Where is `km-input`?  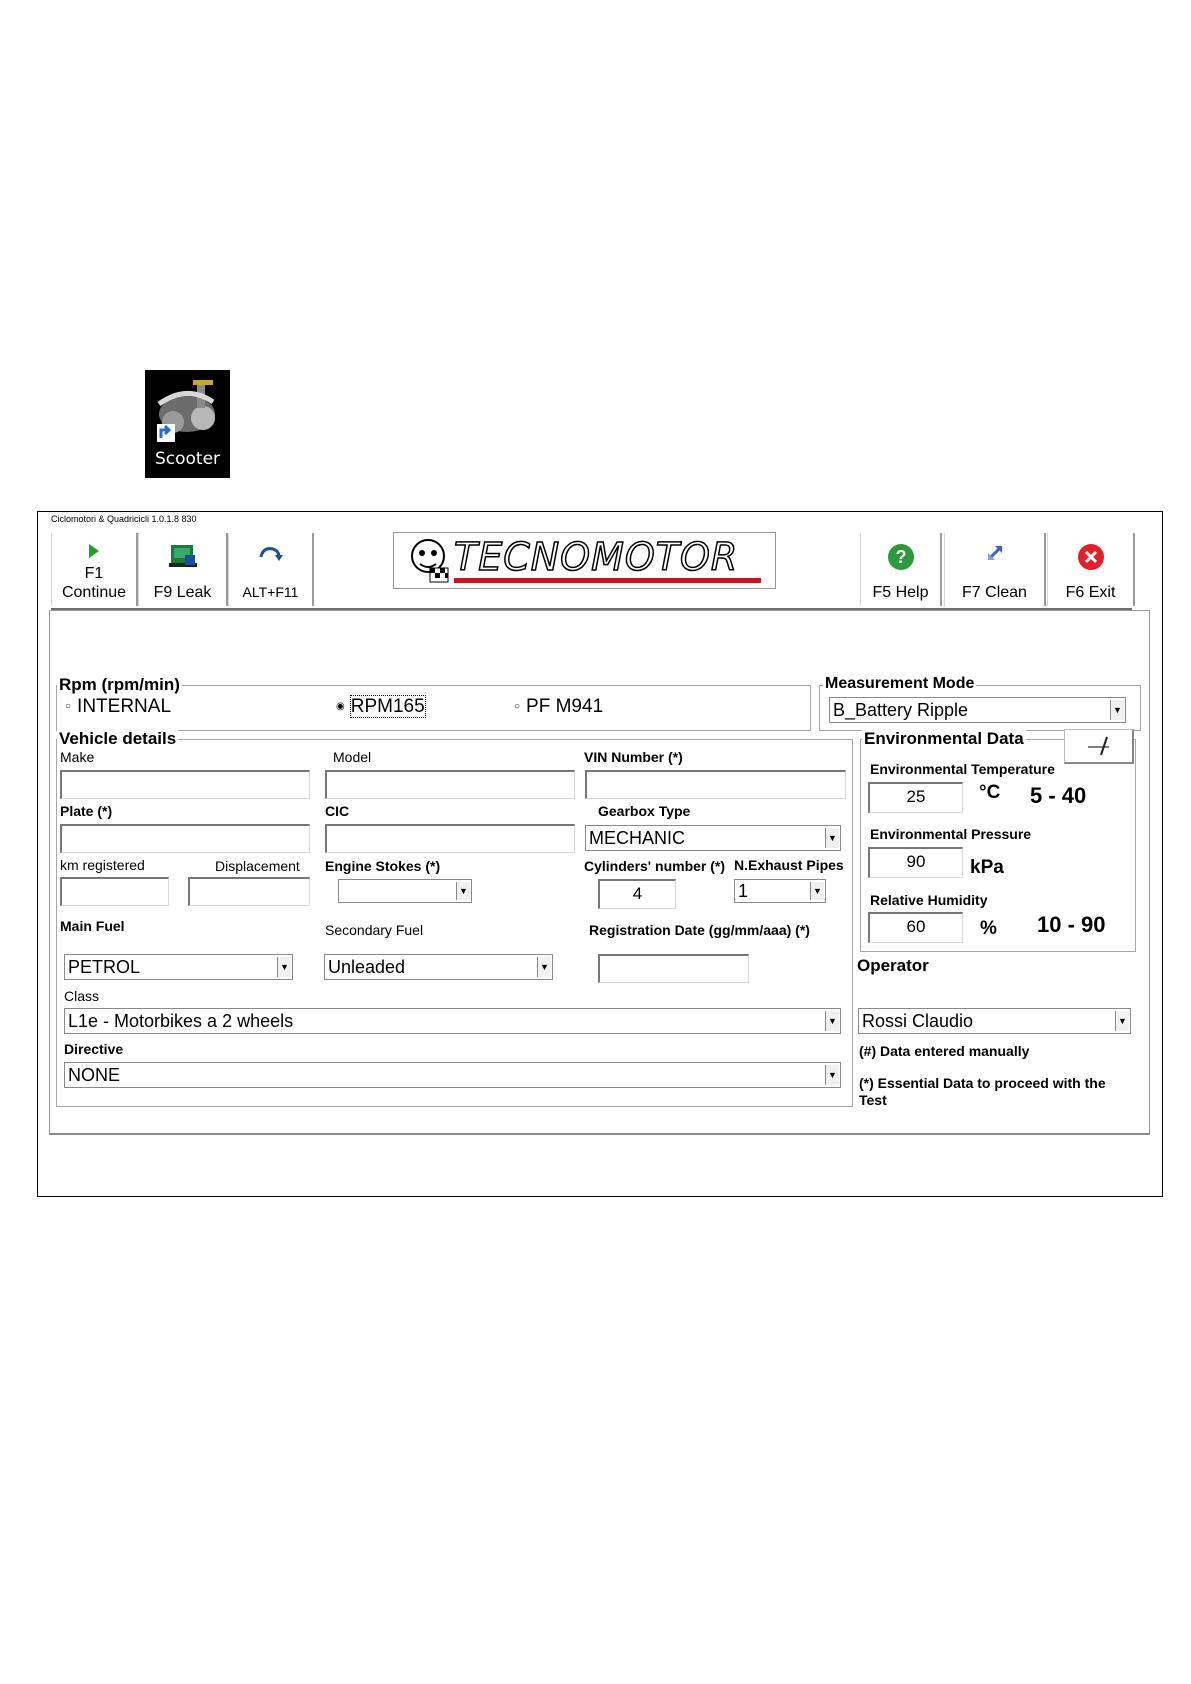
km-input is located at coordinates (114, 891).